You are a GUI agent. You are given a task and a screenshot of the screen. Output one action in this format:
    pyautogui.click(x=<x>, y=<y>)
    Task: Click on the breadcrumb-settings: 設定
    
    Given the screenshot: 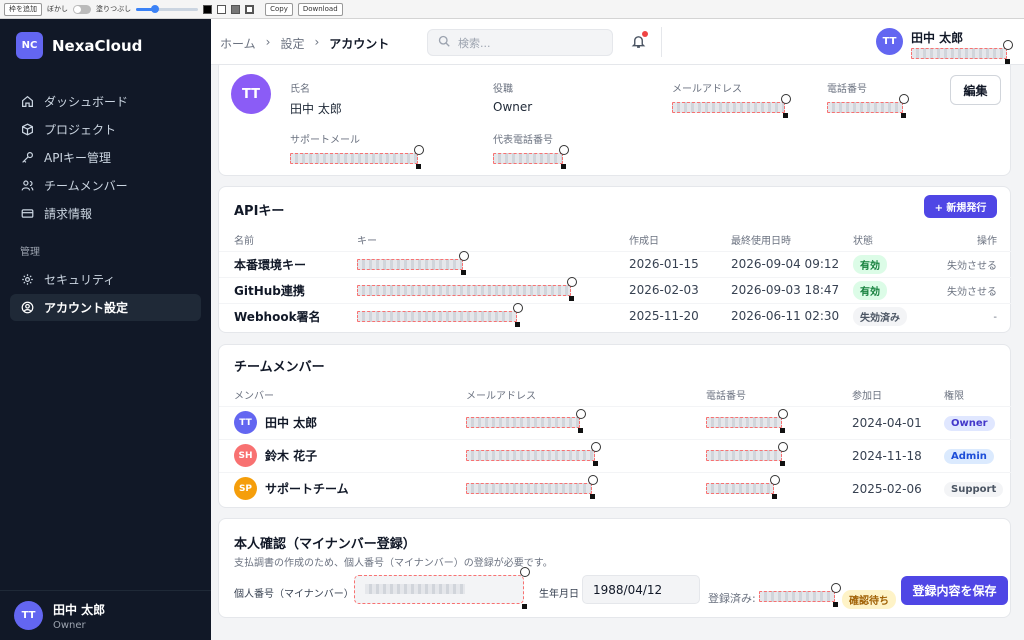 What is the action you would take?
    pyautogui.click(x=292, y=43)
    